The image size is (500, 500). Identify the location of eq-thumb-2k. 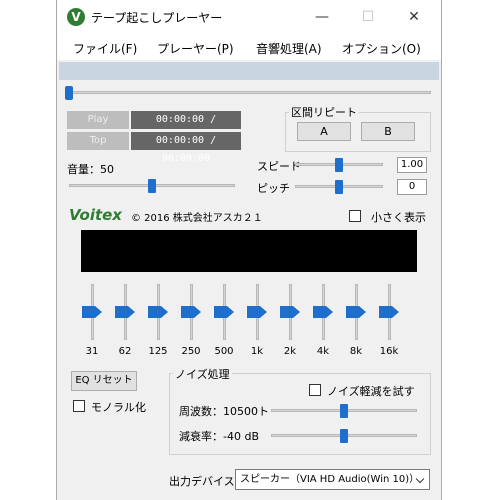
(290, 312).